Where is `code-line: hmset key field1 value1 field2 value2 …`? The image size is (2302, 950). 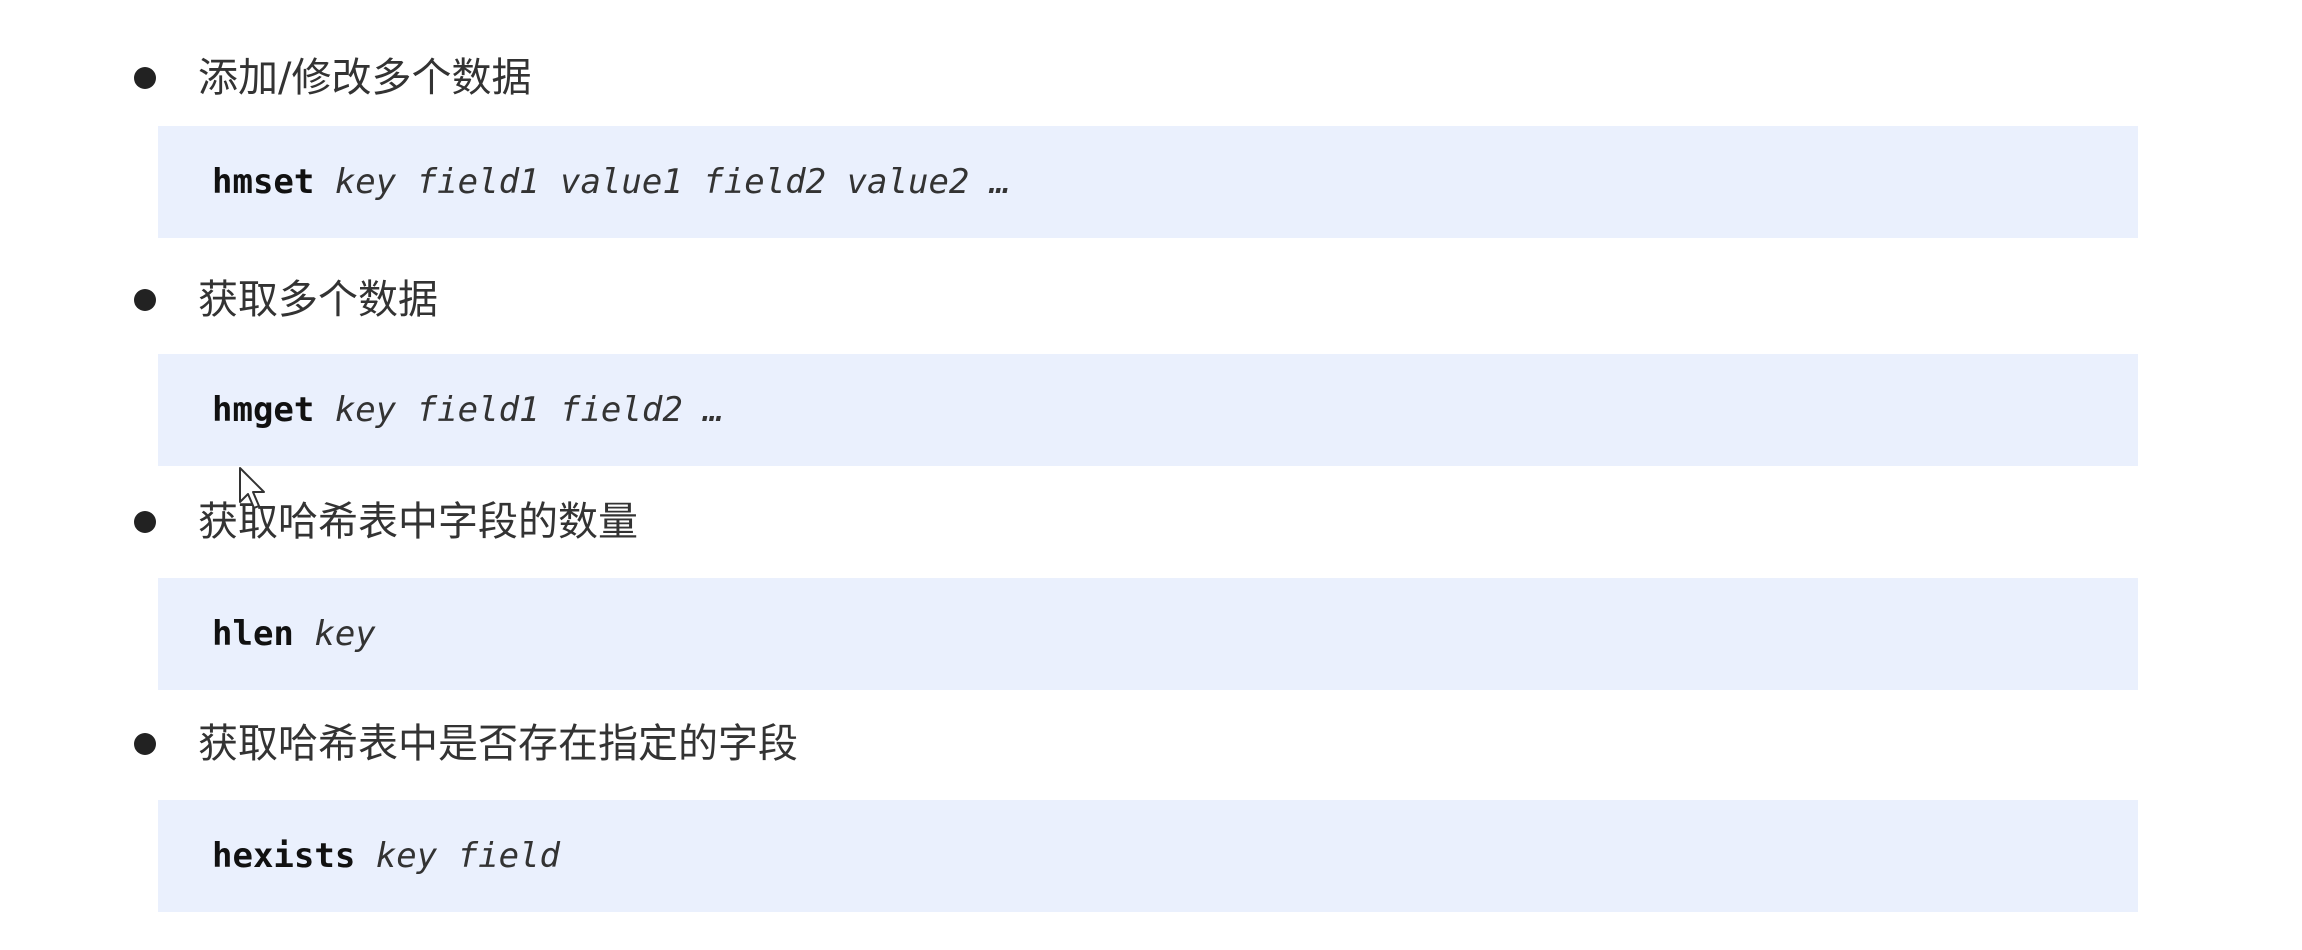
code-line: hmset key field1 value1 field2 value2 … is located at coordinates (611, 182).